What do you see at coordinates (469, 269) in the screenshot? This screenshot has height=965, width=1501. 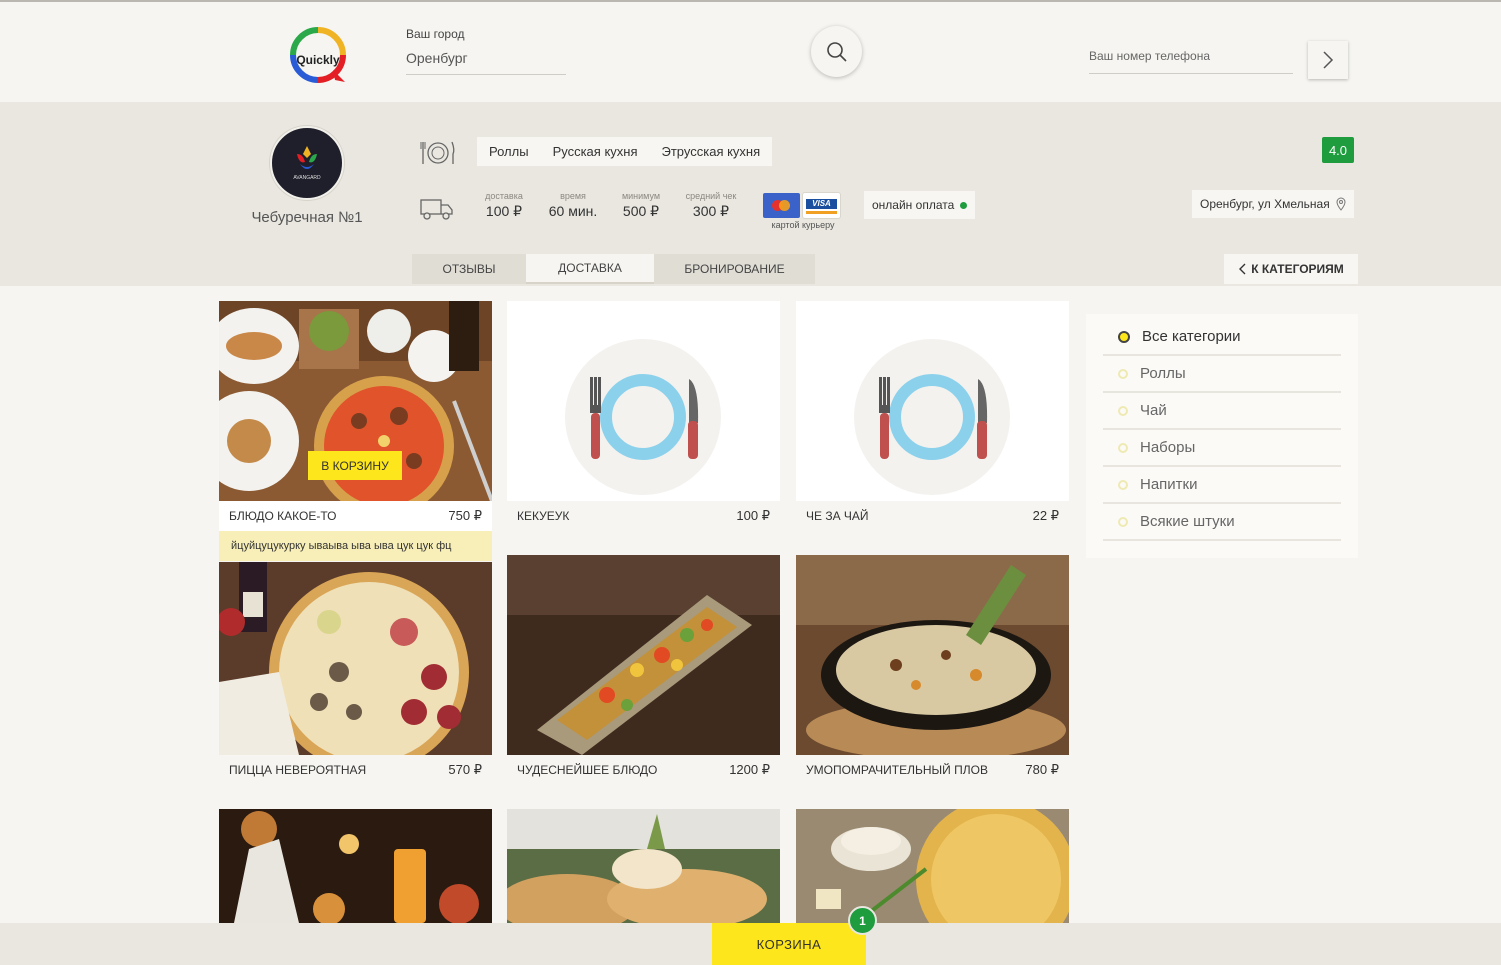 I see `tab-reviews: ОТЗЫВЫ` at bounding box center [469, 269].